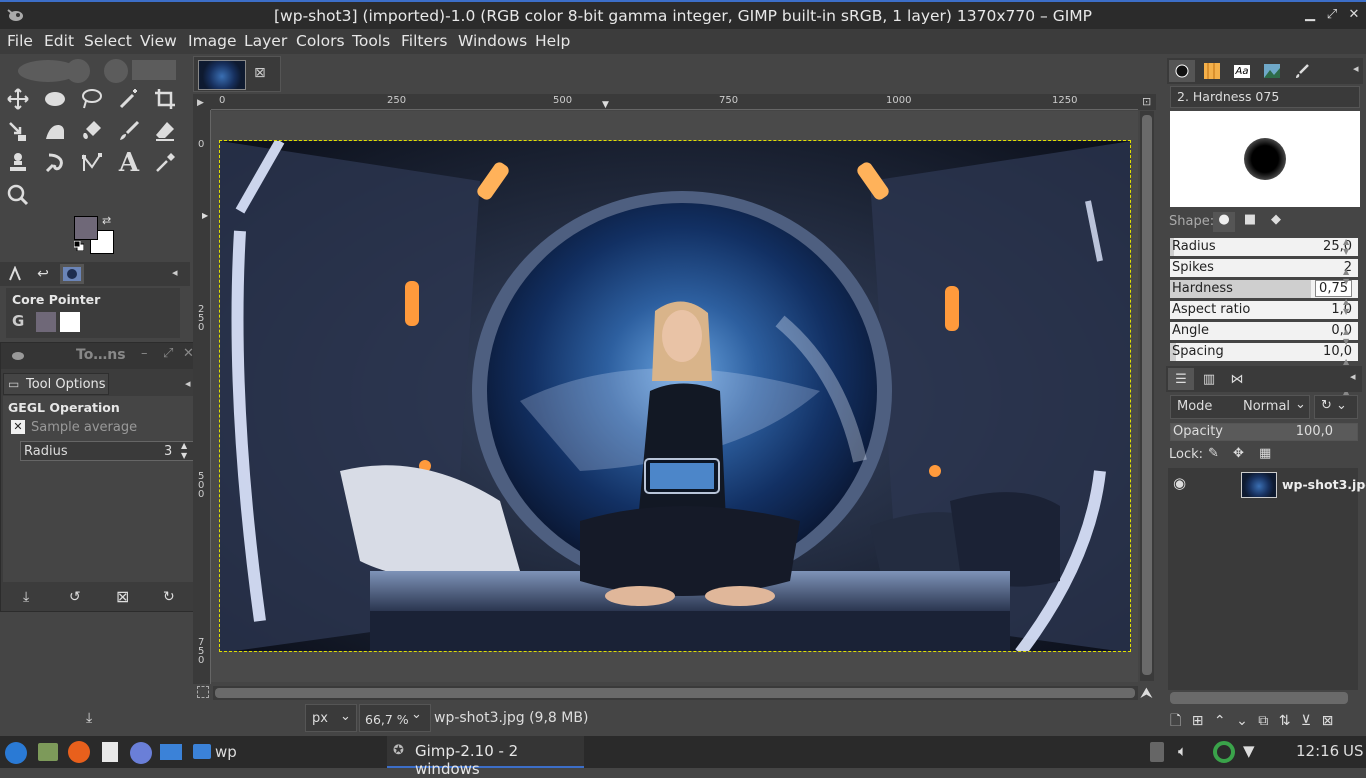 The height and width of the screenshot is (778, 1366). What do you see at coordinates (59, 41) in the screenshot?
I see `menu-edit: Edit` at bounding box center [59, 41].